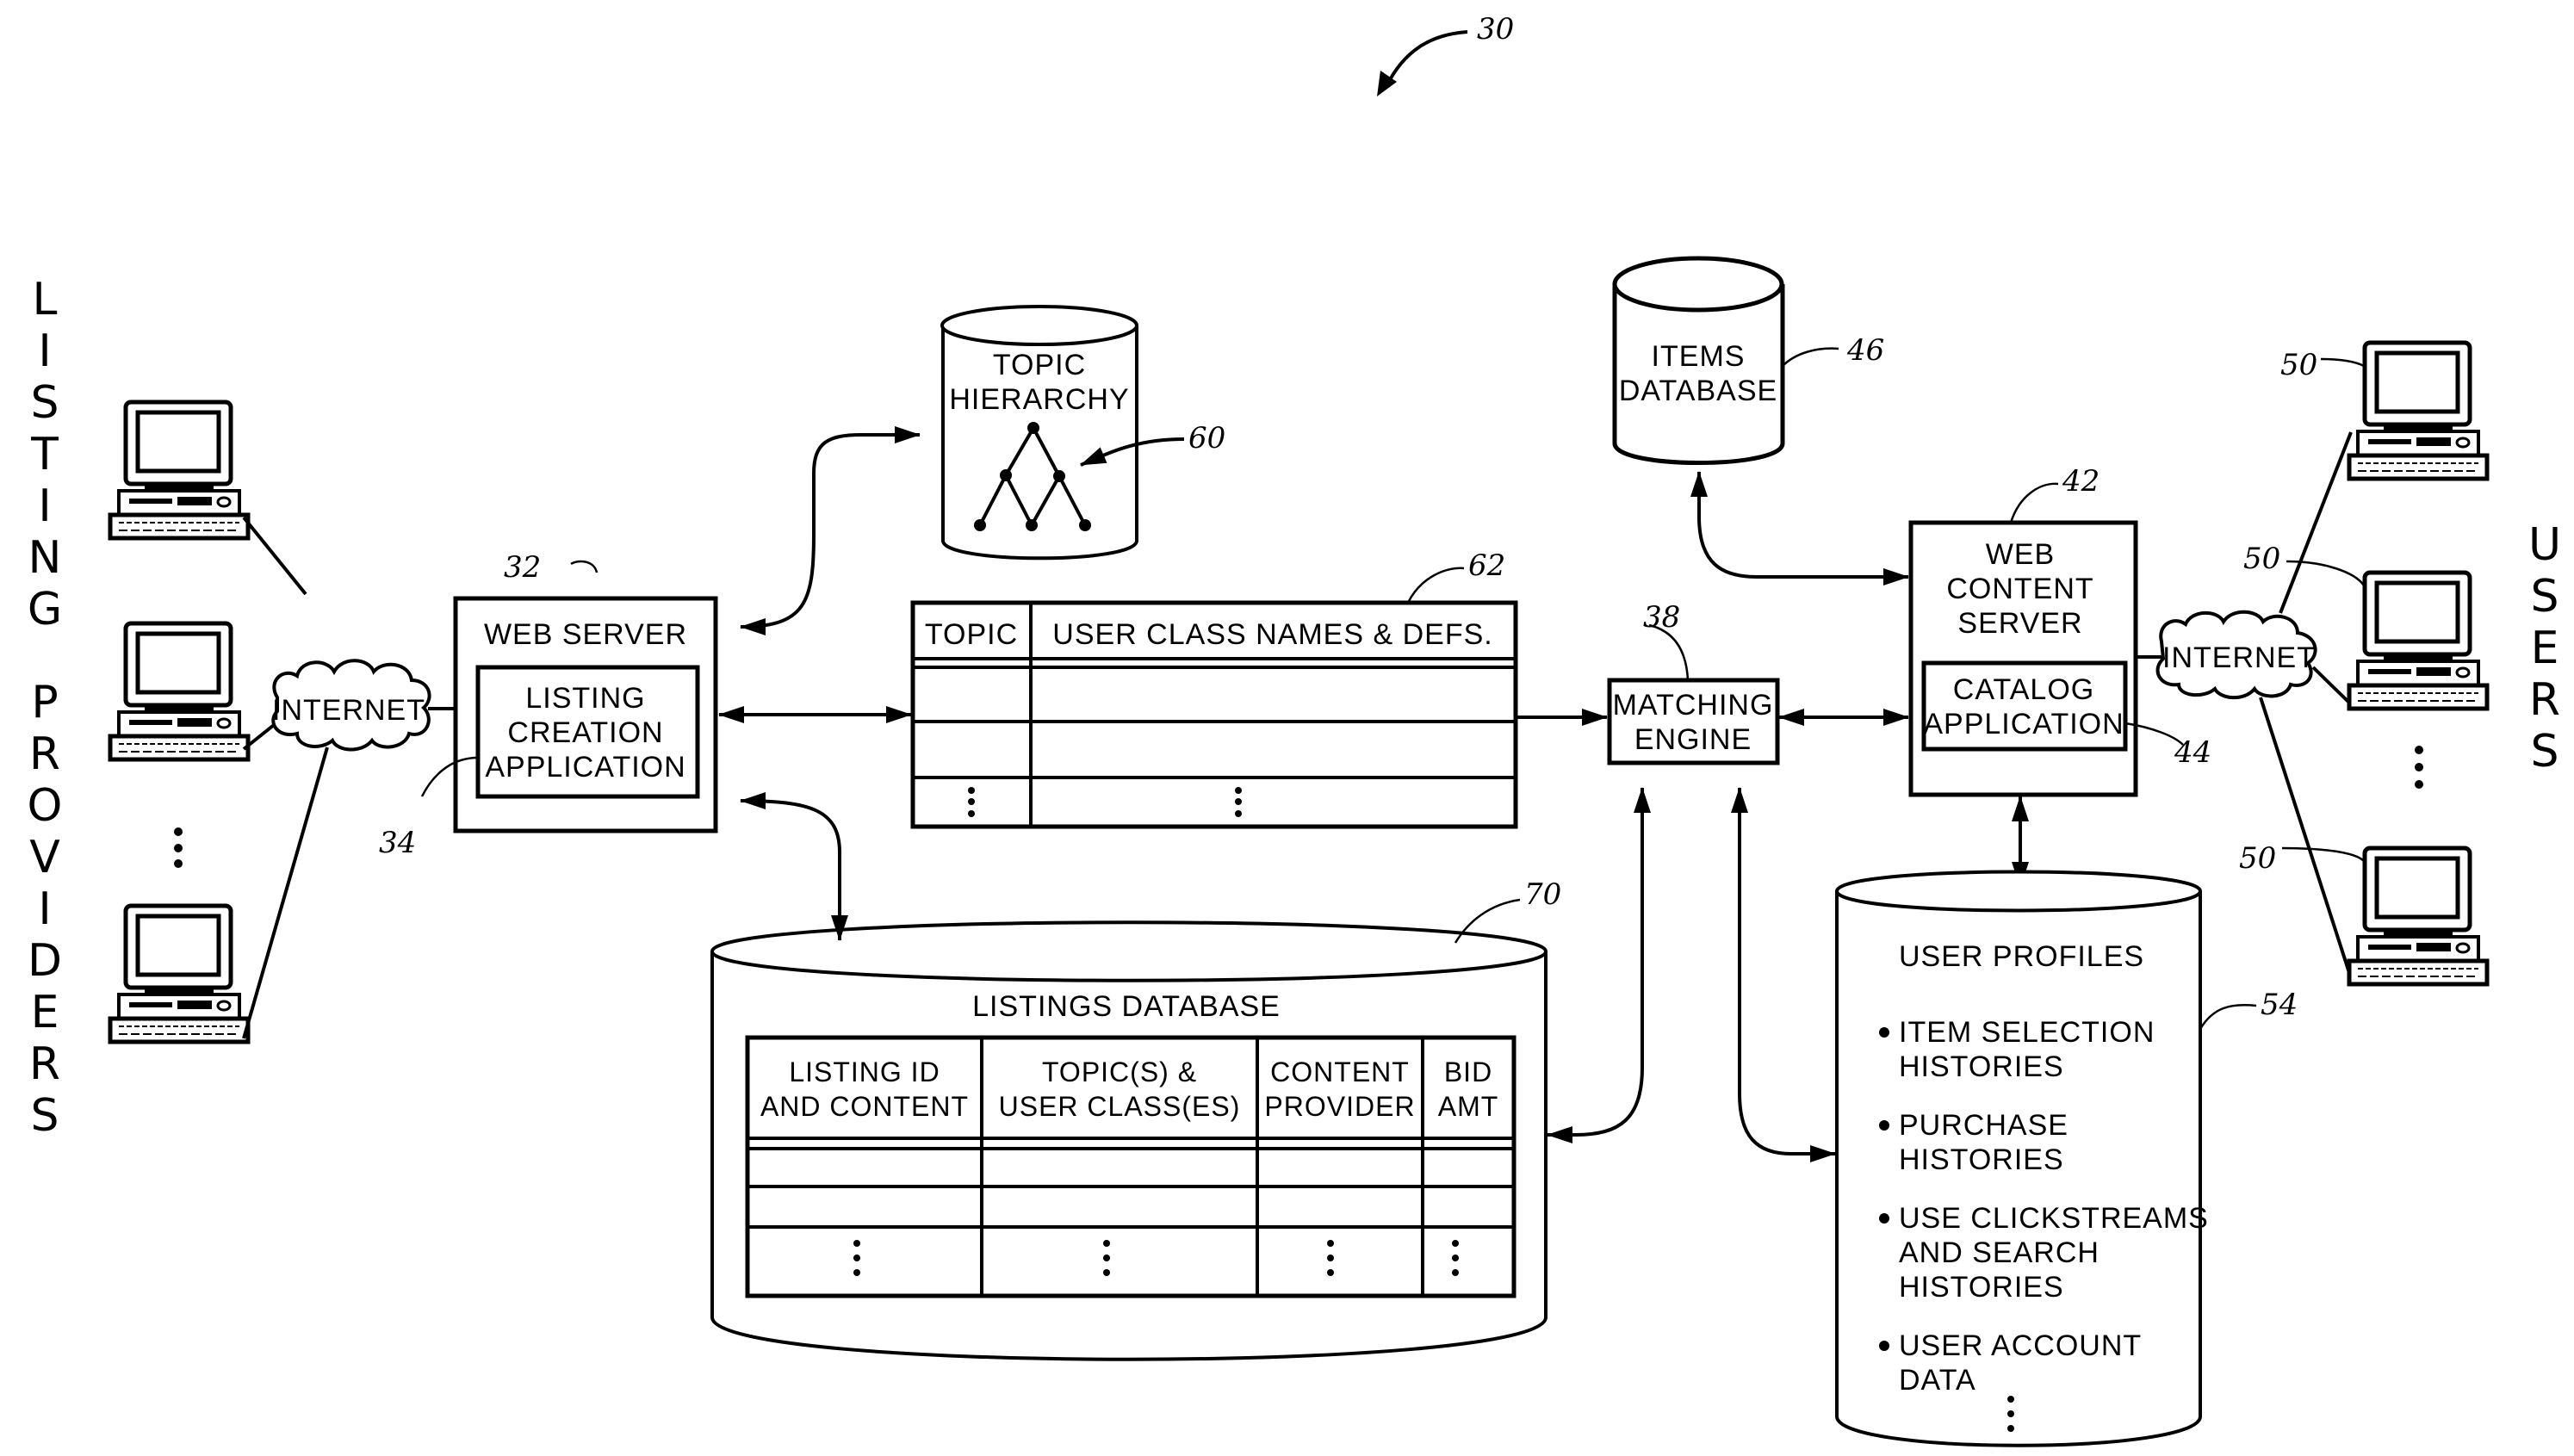  Describe the element at coordinates (1339, 1106) in the screenshot. I see `listings-header: PROVIDER` at that location.